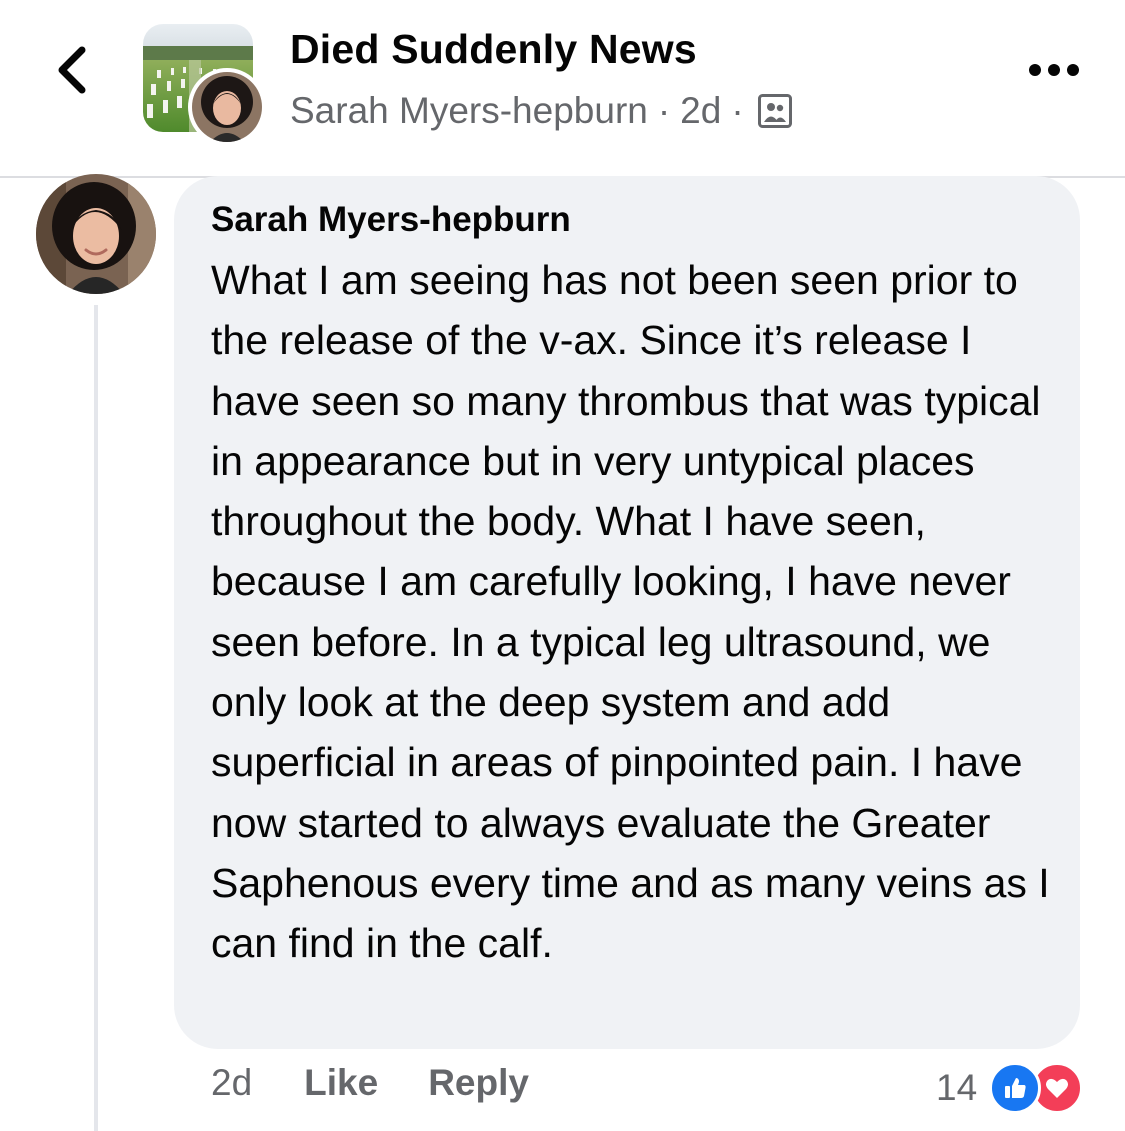  I want to click on group-members-icon, so click(774, 111).